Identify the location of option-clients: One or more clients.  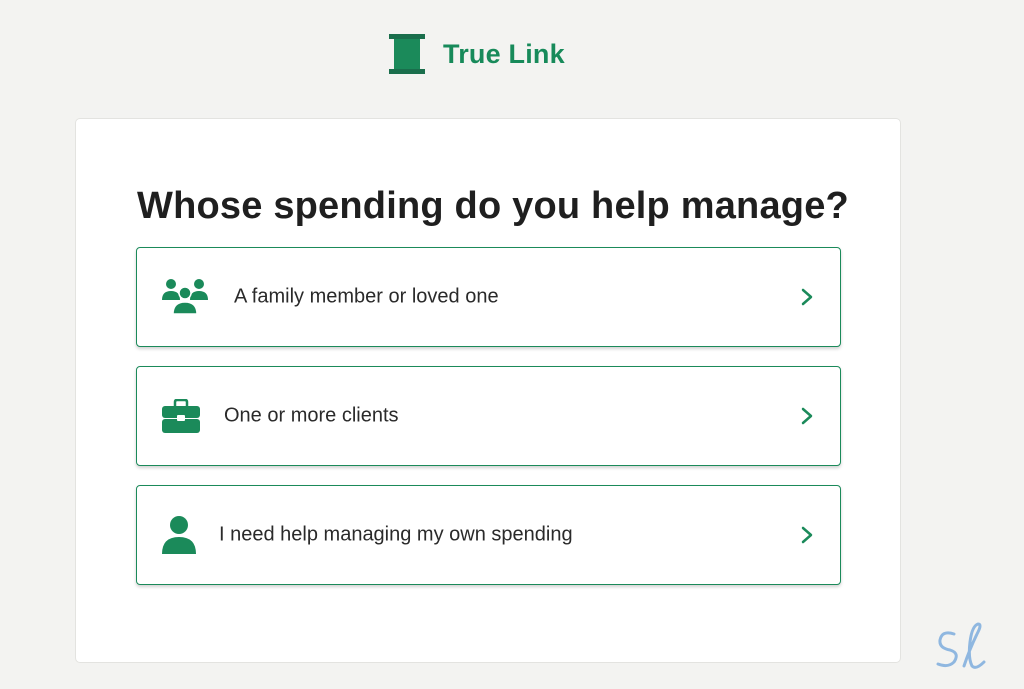
(488, 416).